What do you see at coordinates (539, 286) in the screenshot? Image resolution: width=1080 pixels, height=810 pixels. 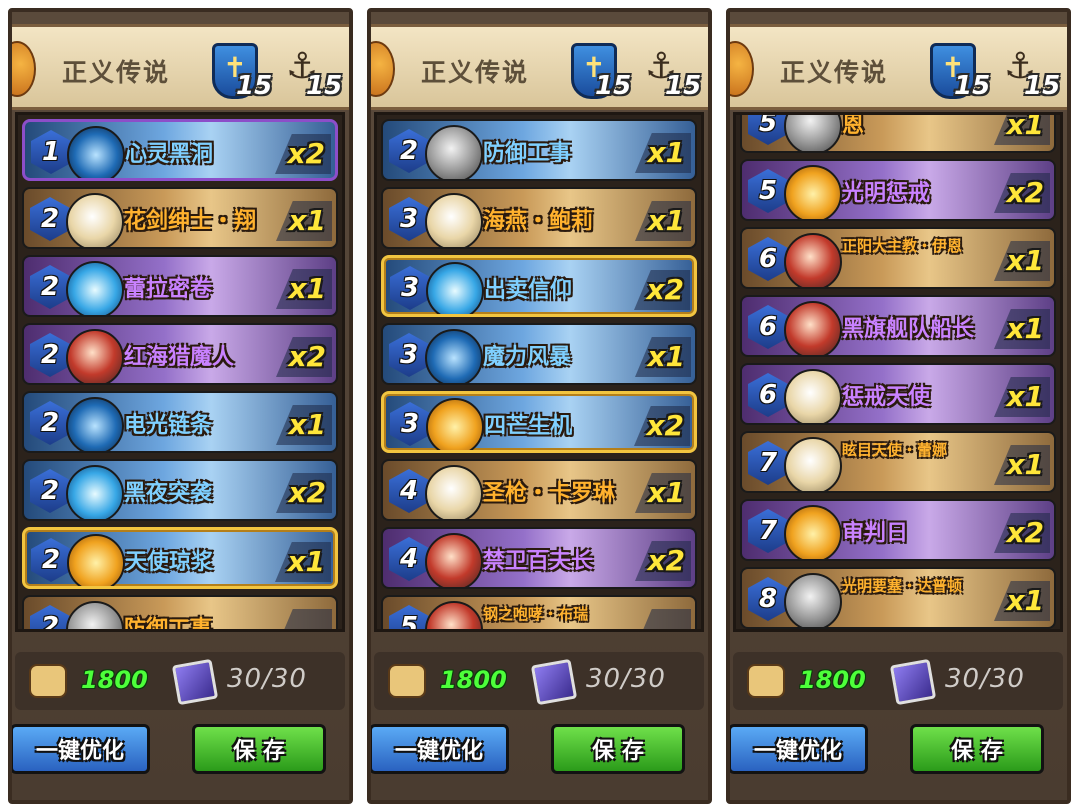 I see `card-row: 3 出卖信仰 x2` at bounding box center [539, 286].